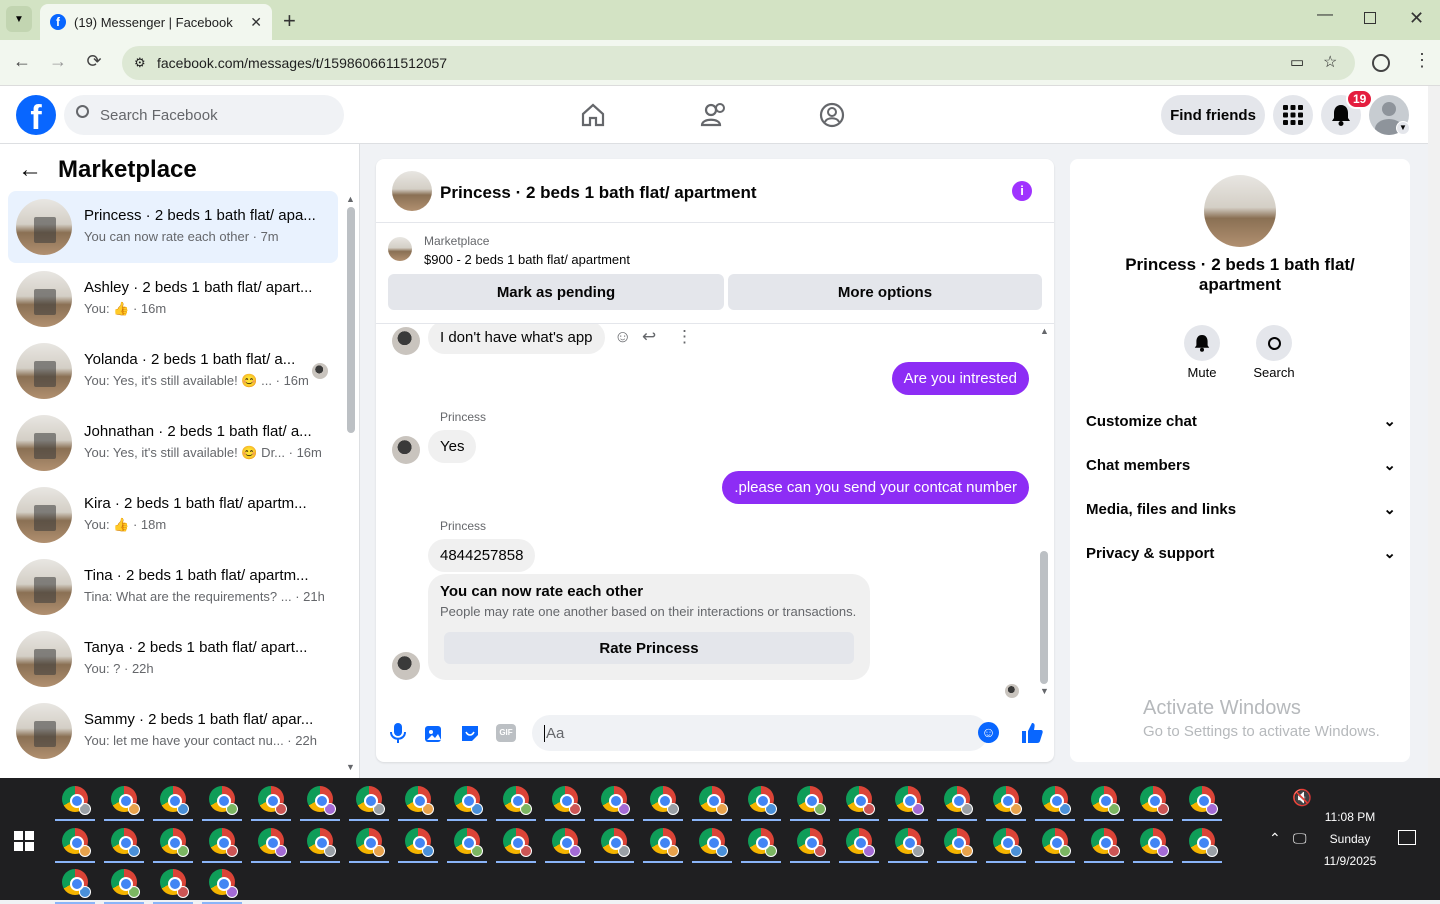 This screenshot has height=904, width=1440. I want to click on privacy-support-item: Privacy & support ⌄, so click(1241, 553).